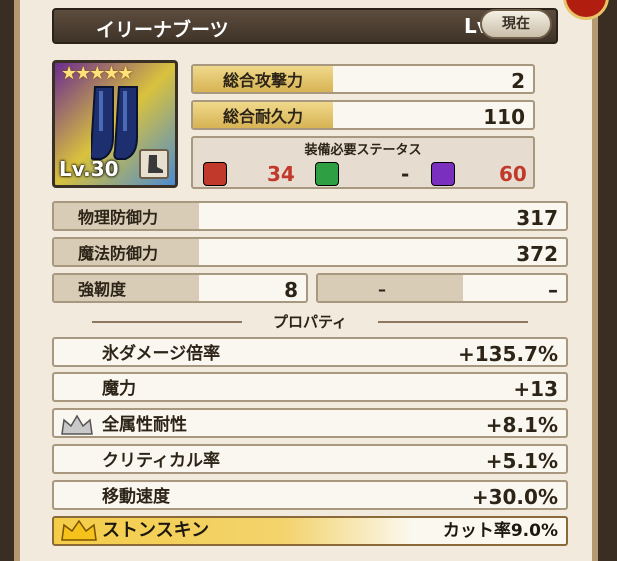  I want to click on silver-crown-icon, so click(77, 424).